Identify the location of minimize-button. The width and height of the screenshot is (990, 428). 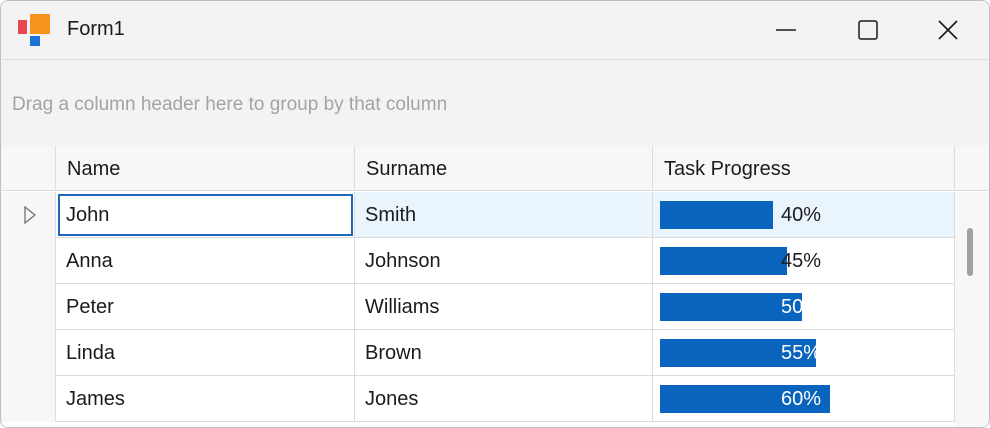
(786, 30).